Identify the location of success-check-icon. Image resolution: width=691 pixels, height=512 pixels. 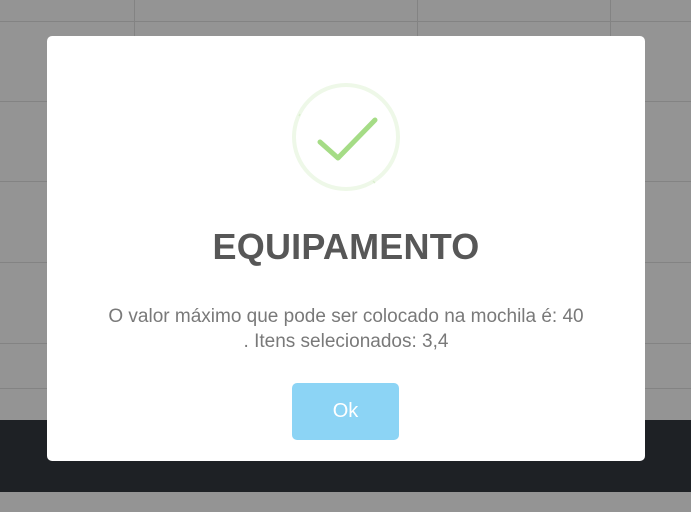
(346, 137).